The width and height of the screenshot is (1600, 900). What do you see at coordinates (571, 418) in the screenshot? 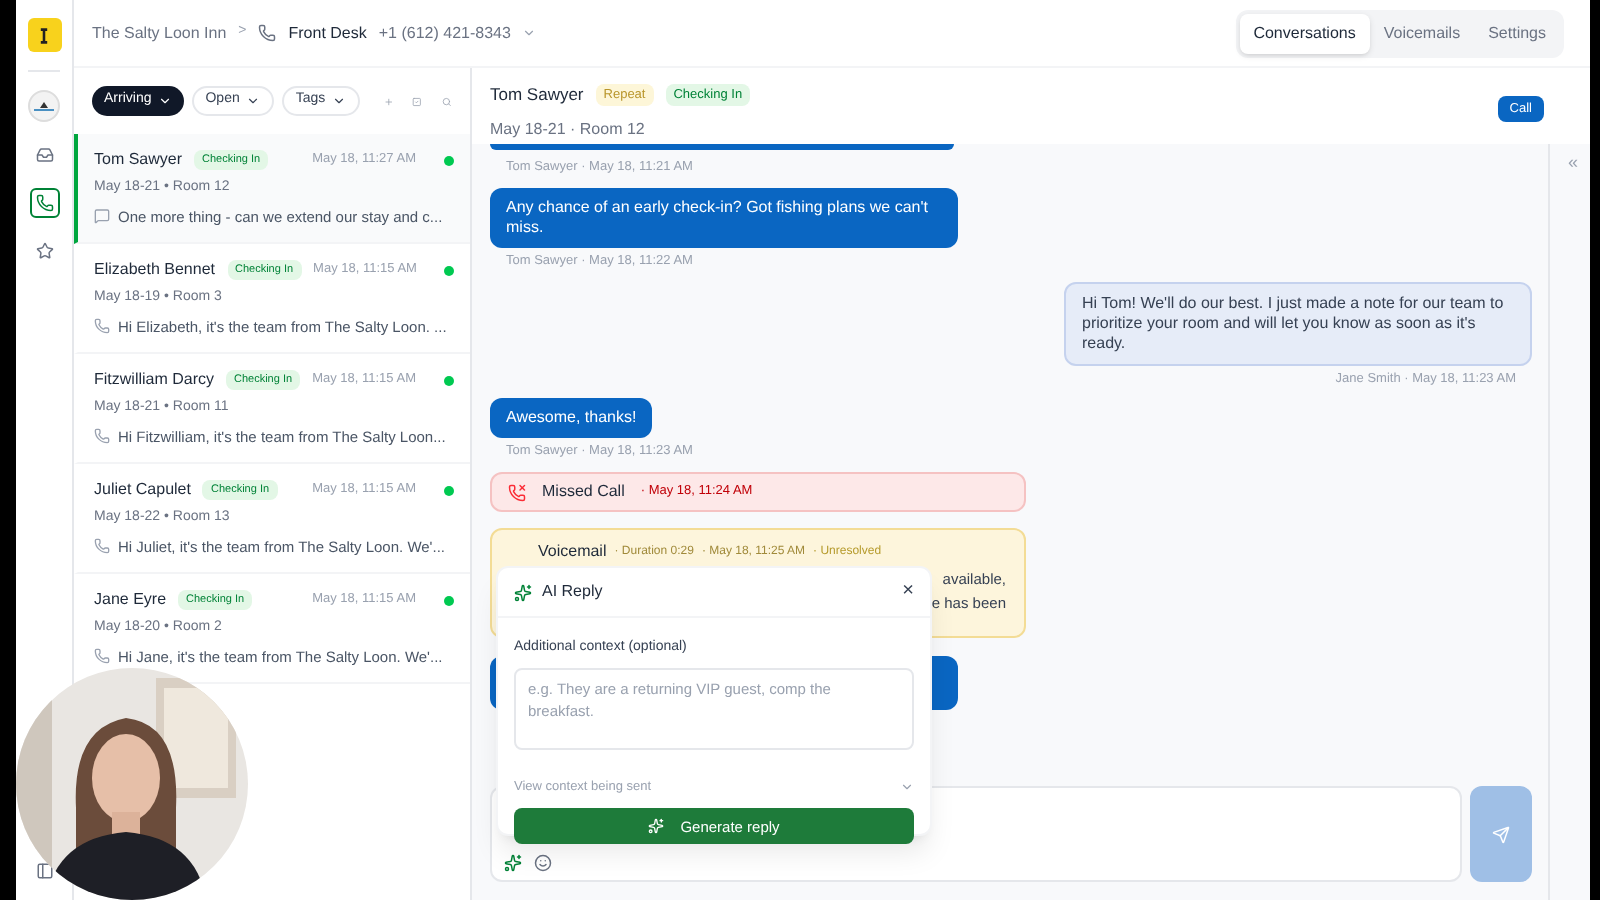
I see `message-bubble: Awesome, thanks!` at bounding box center [571, 418].